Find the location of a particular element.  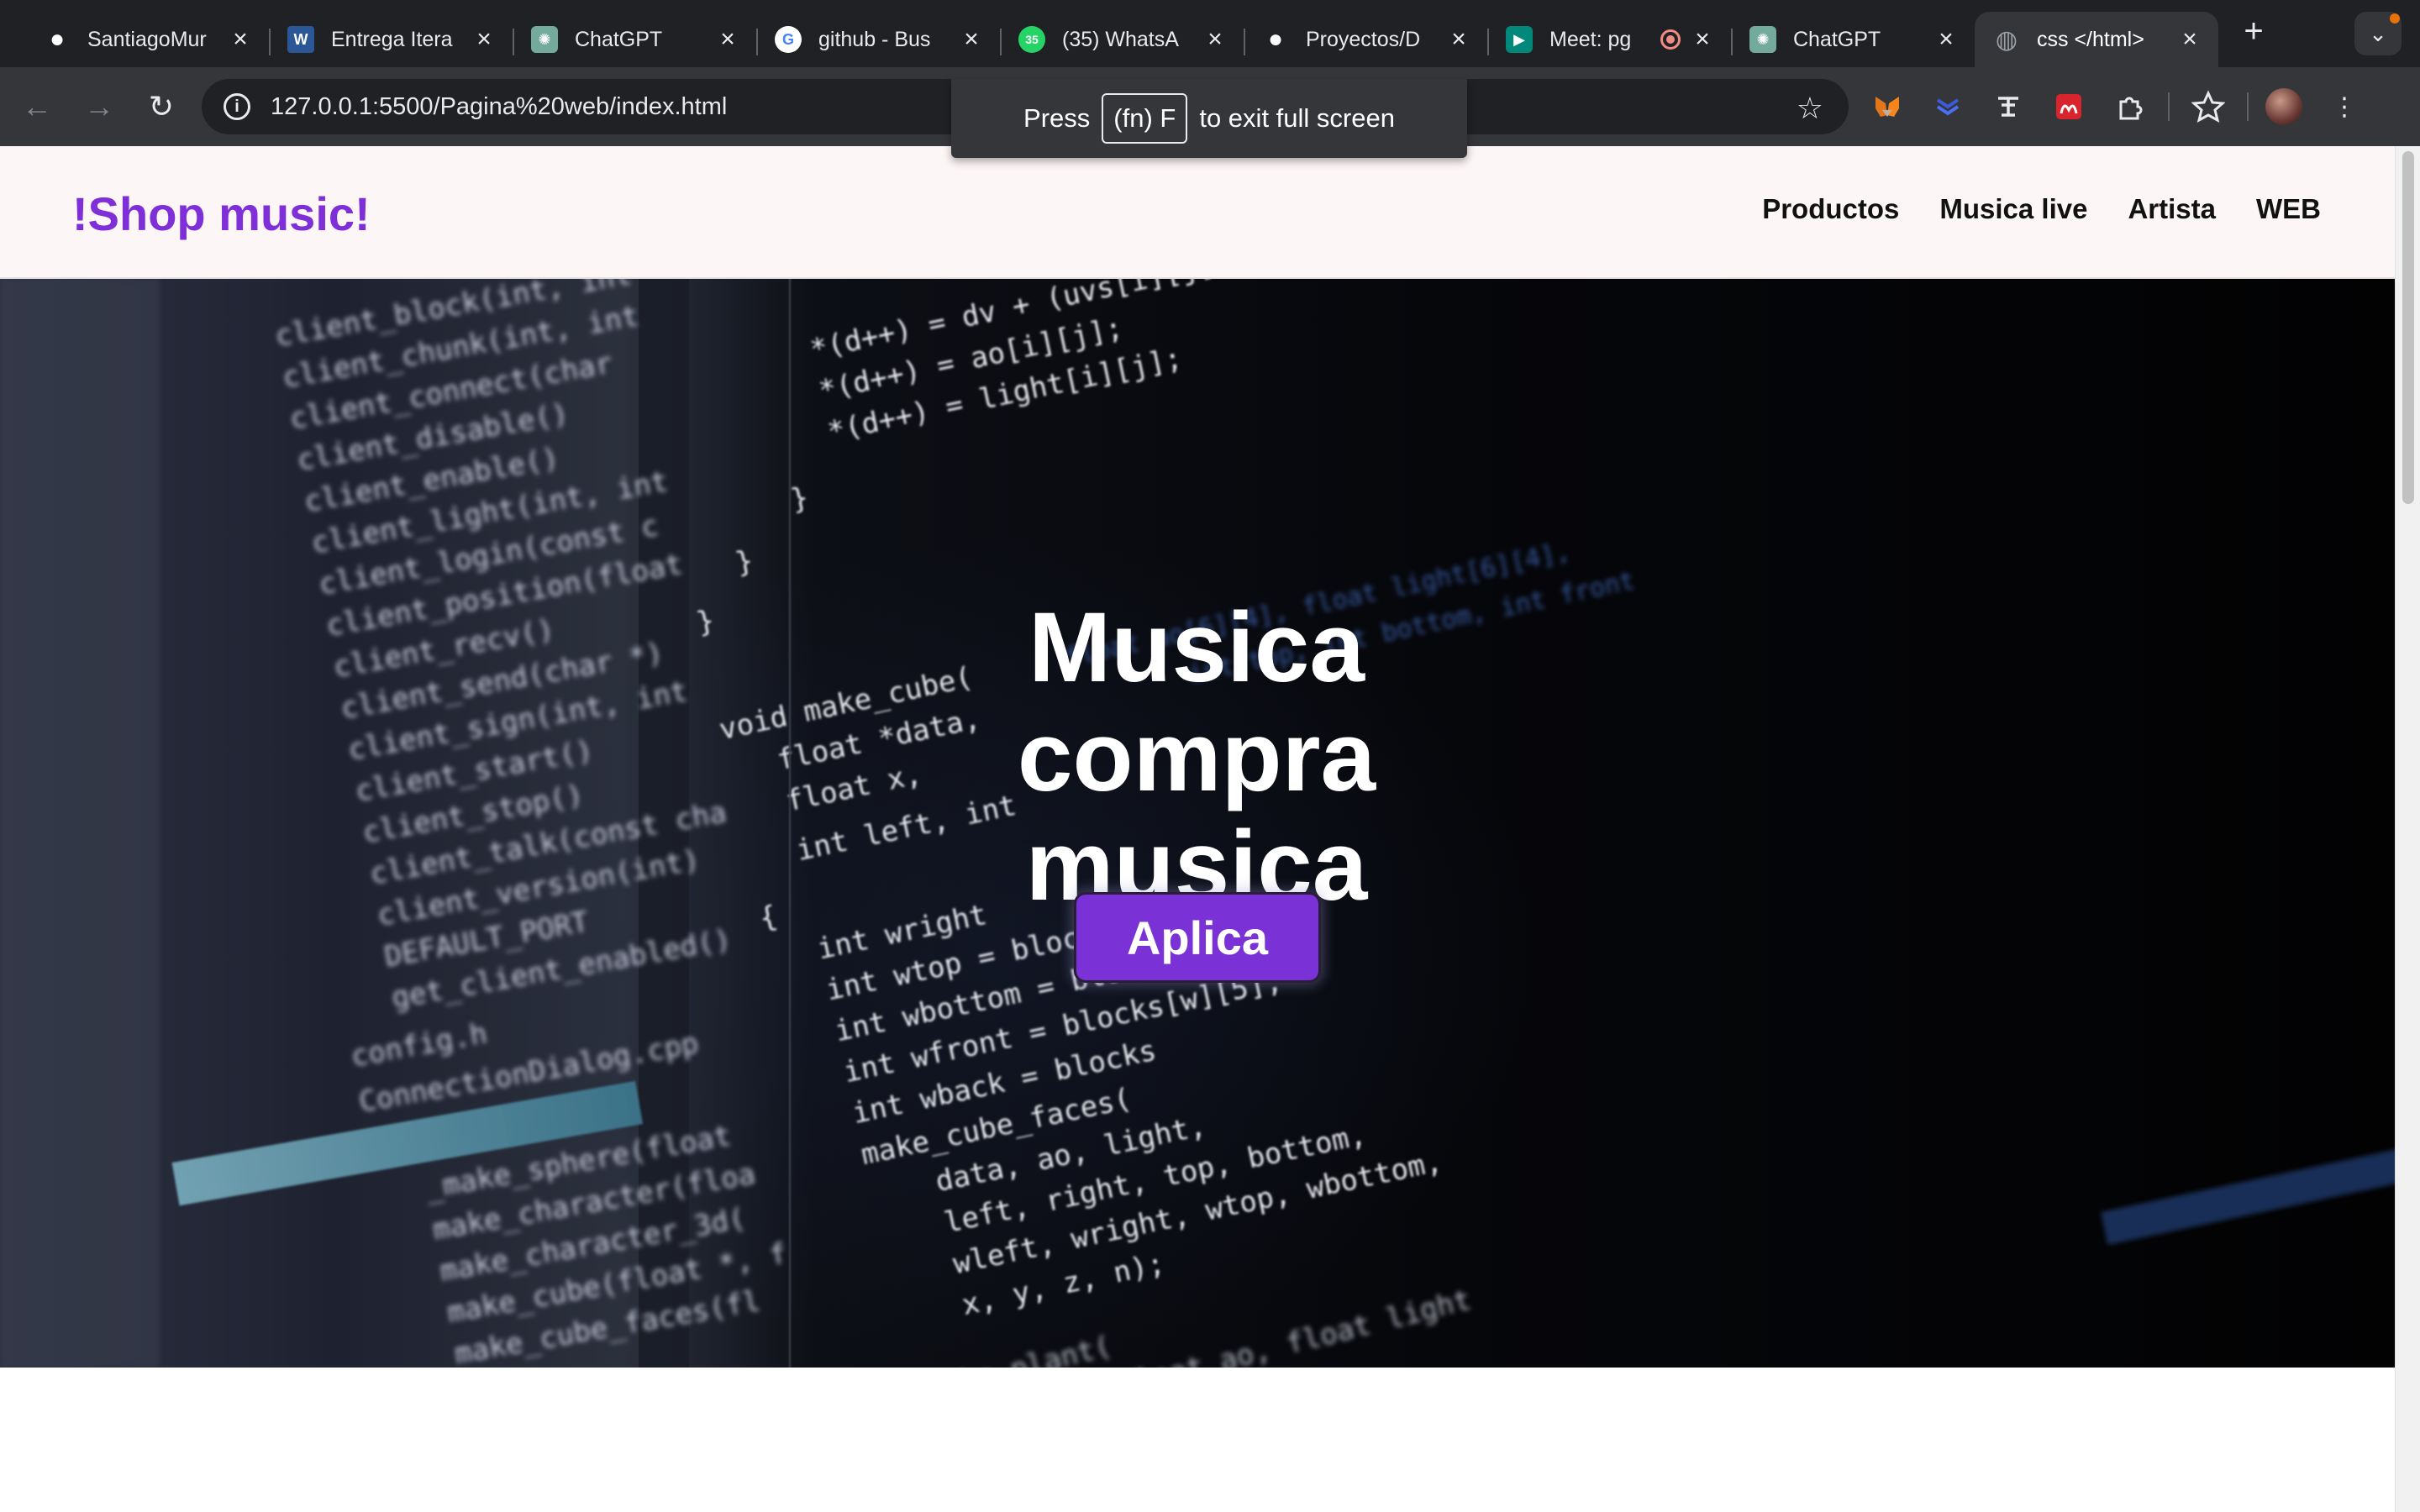

browser-tab: 35 (35) WhatsA × is located at coordinates (1122, 39).